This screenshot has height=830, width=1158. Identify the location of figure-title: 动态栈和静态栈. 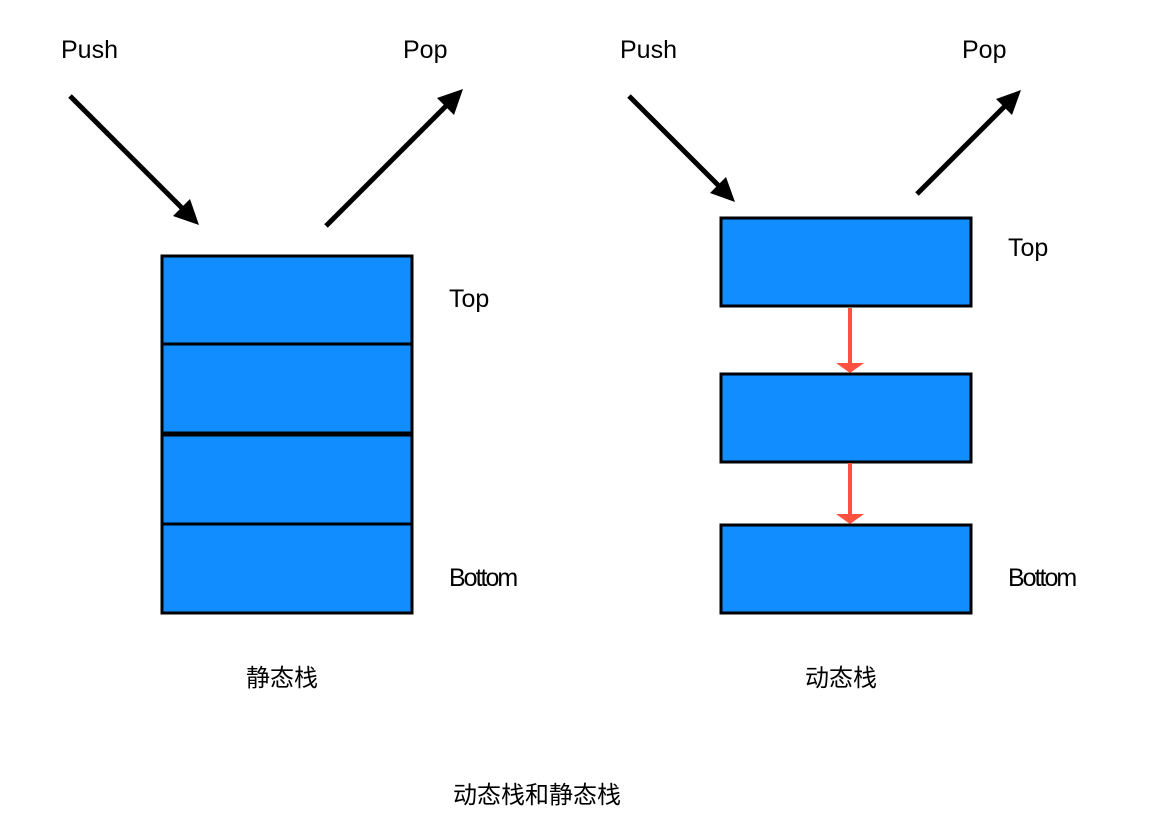
(537, 795).